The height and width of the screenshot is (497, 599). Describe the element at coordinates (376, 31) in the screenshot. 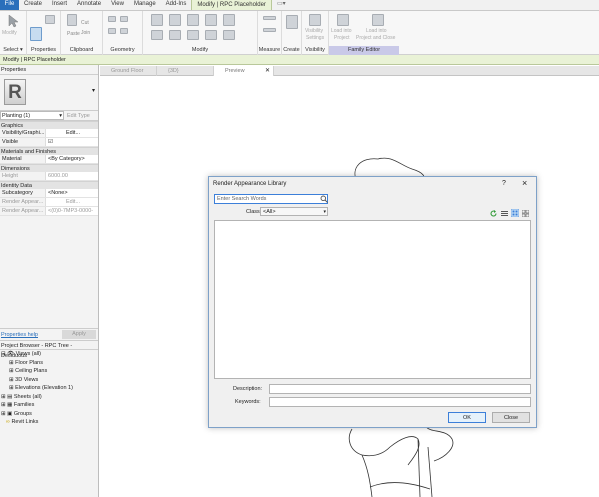

I see `load-and-close-label-1: Load into` at that location.